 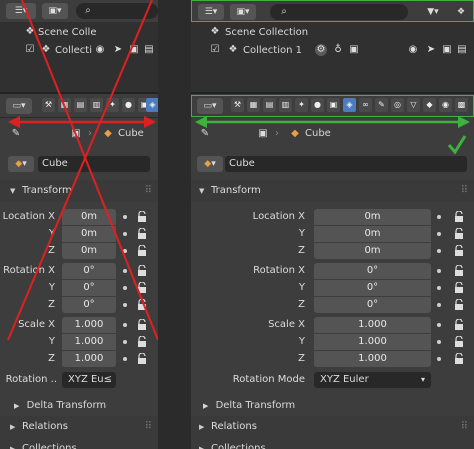 I want to click on search-input: ⌕, so click(x=117, y=11).